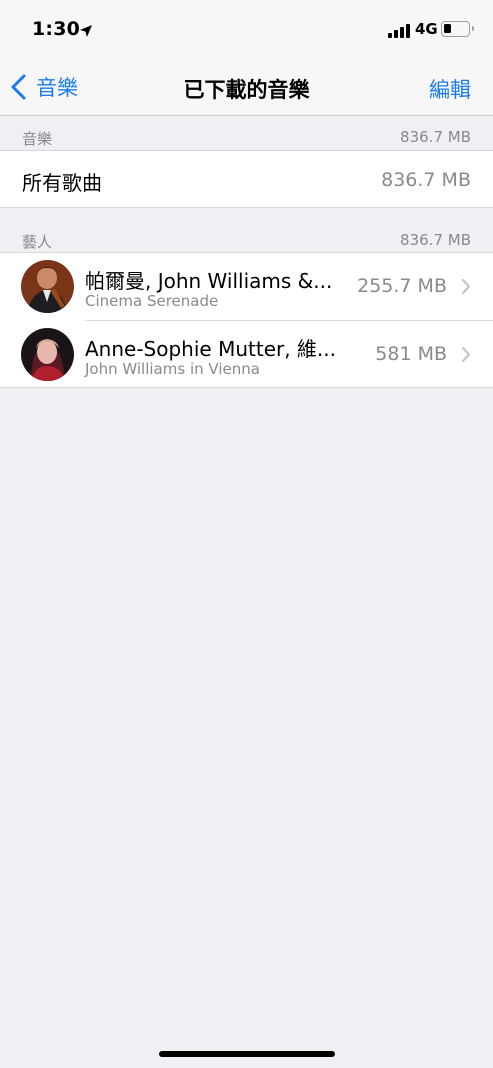  What do you see at coordinates (246, 179) in the screenshot?
I see `all-songs-row: 所有歌曲 836.7 MB` at bounding box center [246, 179].